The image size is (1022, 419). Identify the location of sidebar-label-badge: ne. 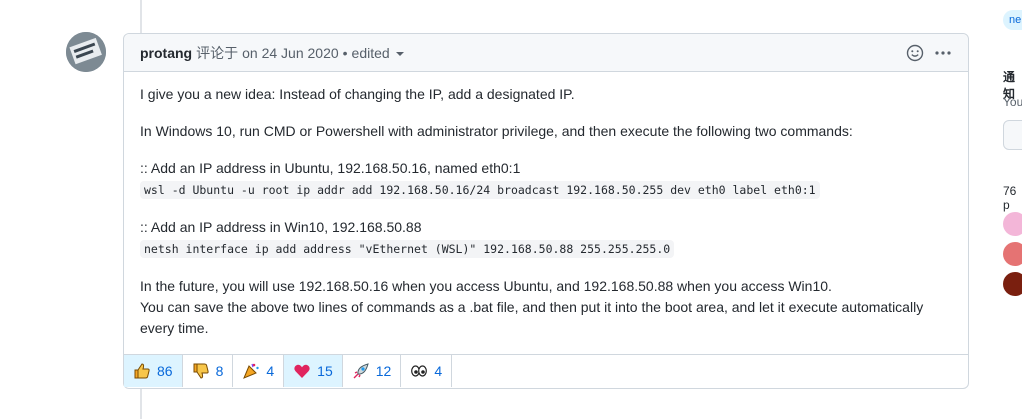
(1012, 20).